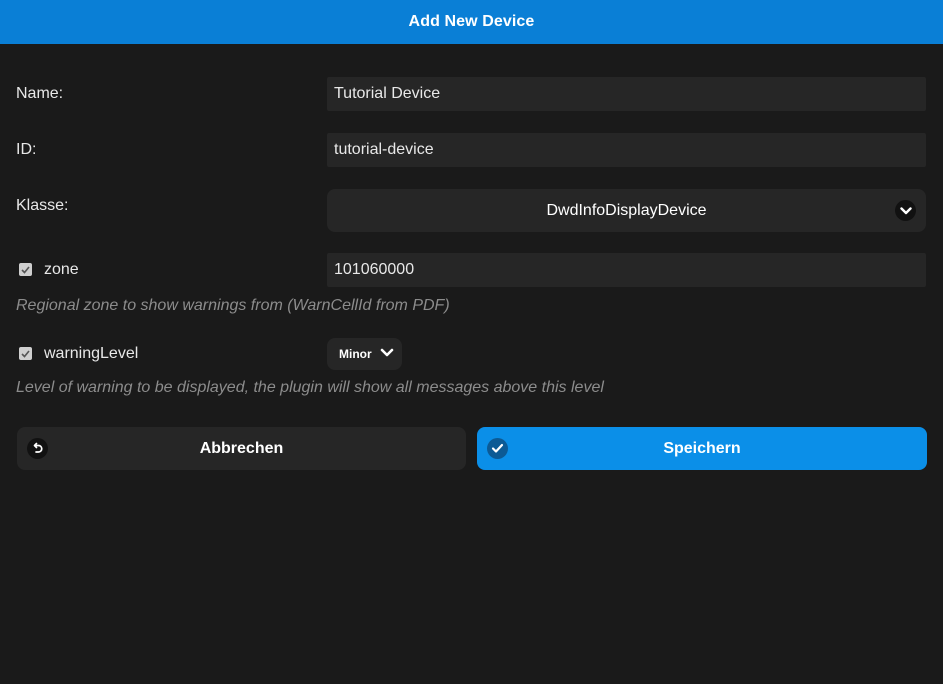 Image resolution: width=943 pixels, height=684 pixels. What do you see at coordinates (355, 354) in the screenshot?
I see `warning-level-select-value: Minor` at bounding box center [355, 354].